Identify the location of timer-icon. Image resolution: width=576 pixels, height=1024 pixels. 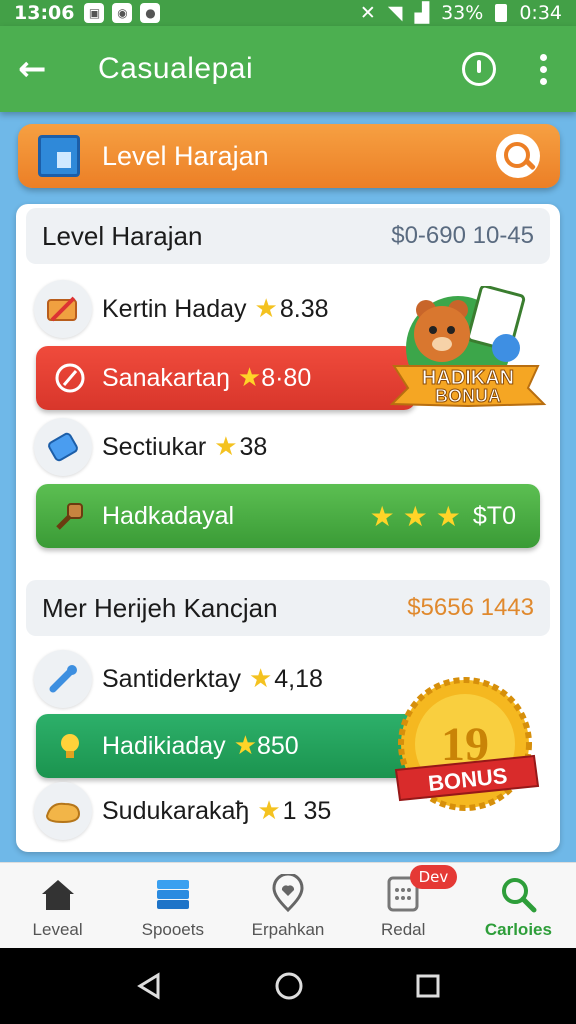
(479, 69).